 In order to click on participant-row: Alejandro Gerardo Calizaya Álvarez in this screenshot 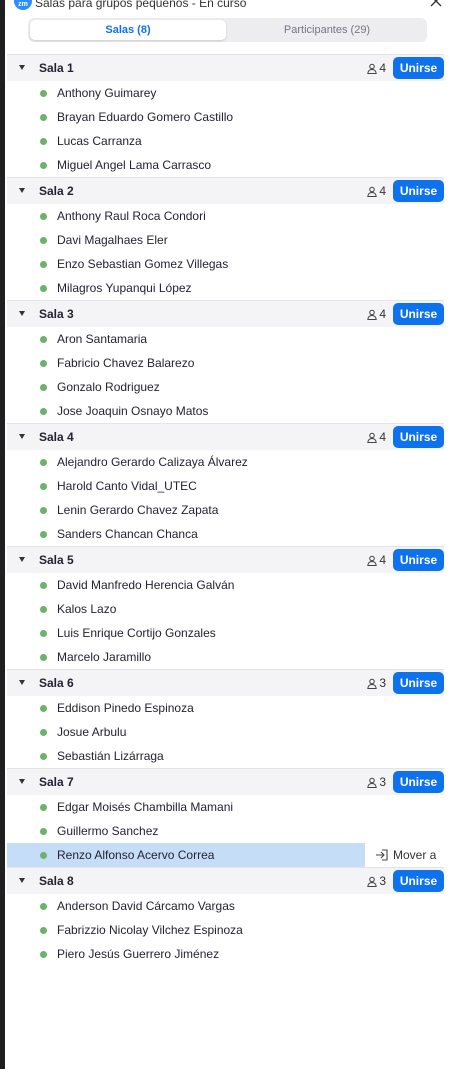, I will do `click(225, 462)`.